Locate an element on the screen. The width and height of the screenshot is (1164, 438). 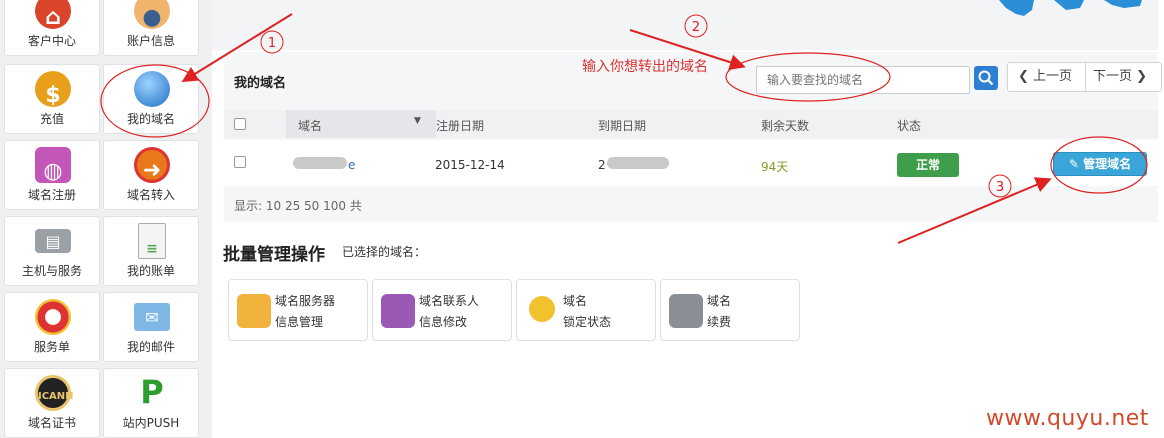
col-expiry: 到期日期 is located at coordinates (622, 125).